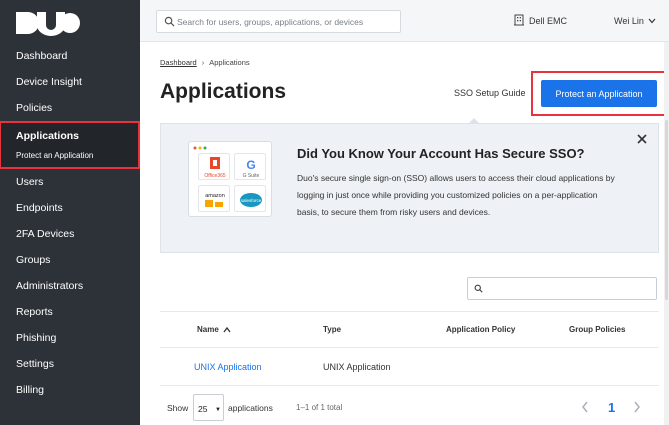 This screenshot has width=669, height=425. Describe the element at coordinates (490, 93) in the screenshot. I see `sso-setup-guide-link: SSO Setup Guide` at that location.